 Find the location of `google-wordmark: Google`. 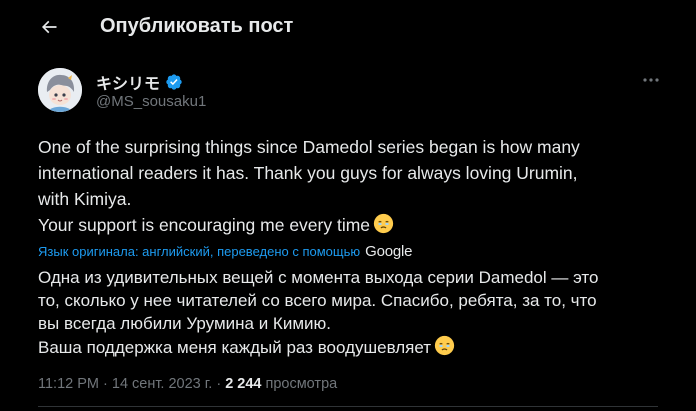

google-wordmark: Google is located at coordinates (389, 251).